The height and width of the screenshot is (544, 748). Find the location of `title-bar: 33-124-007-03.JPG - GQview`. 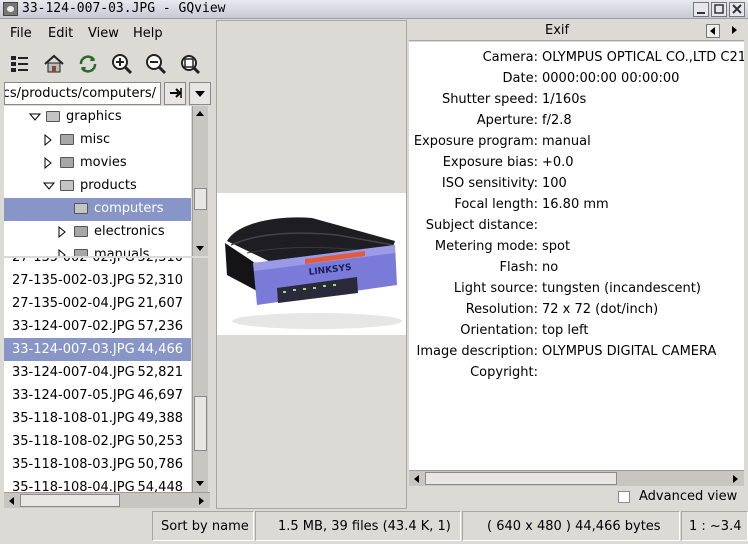

title-bar: 33-124-007-03.JPG - GQview is located at coordinates (374, 9).